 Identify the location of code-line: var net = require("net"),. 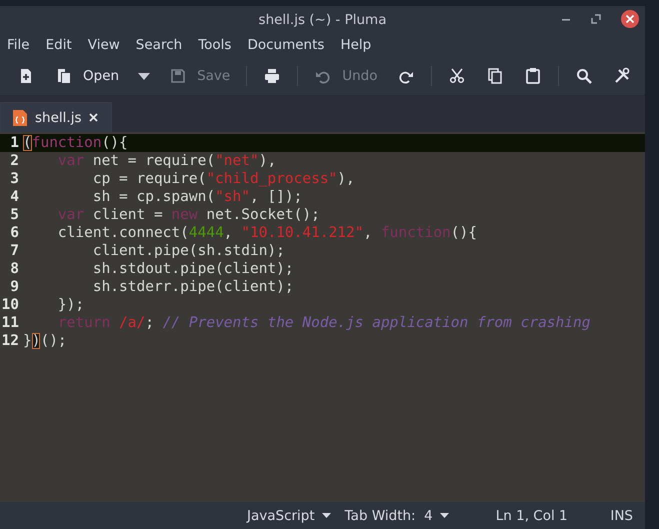
(166, 161).